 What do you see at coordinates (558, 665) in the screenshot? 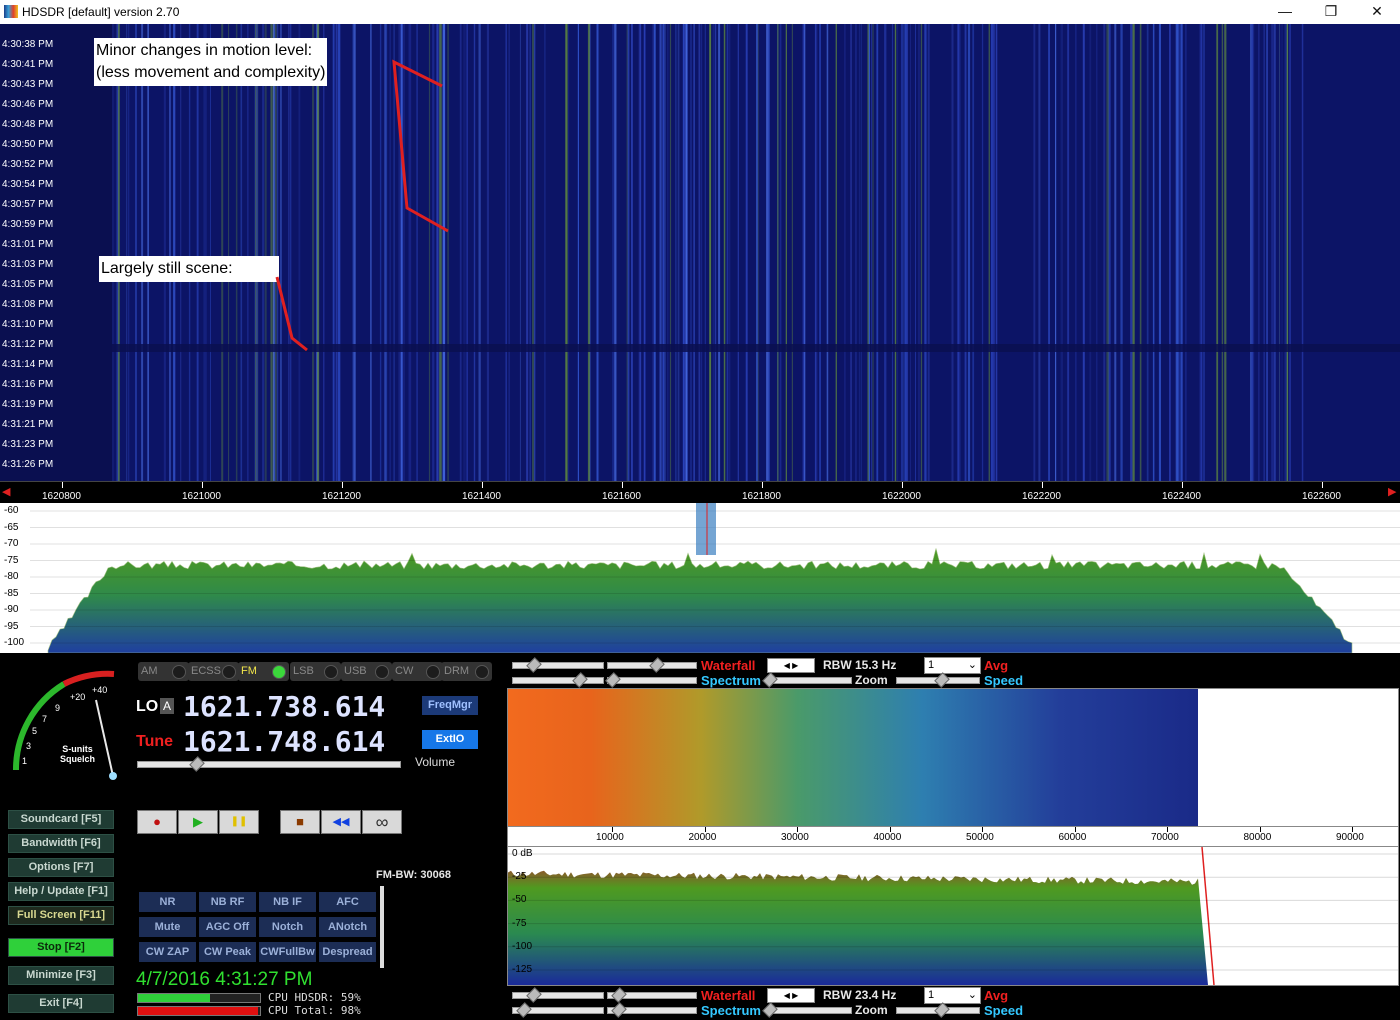
I see `waterfall-contrast-slider` at bounding box center [558, 665].